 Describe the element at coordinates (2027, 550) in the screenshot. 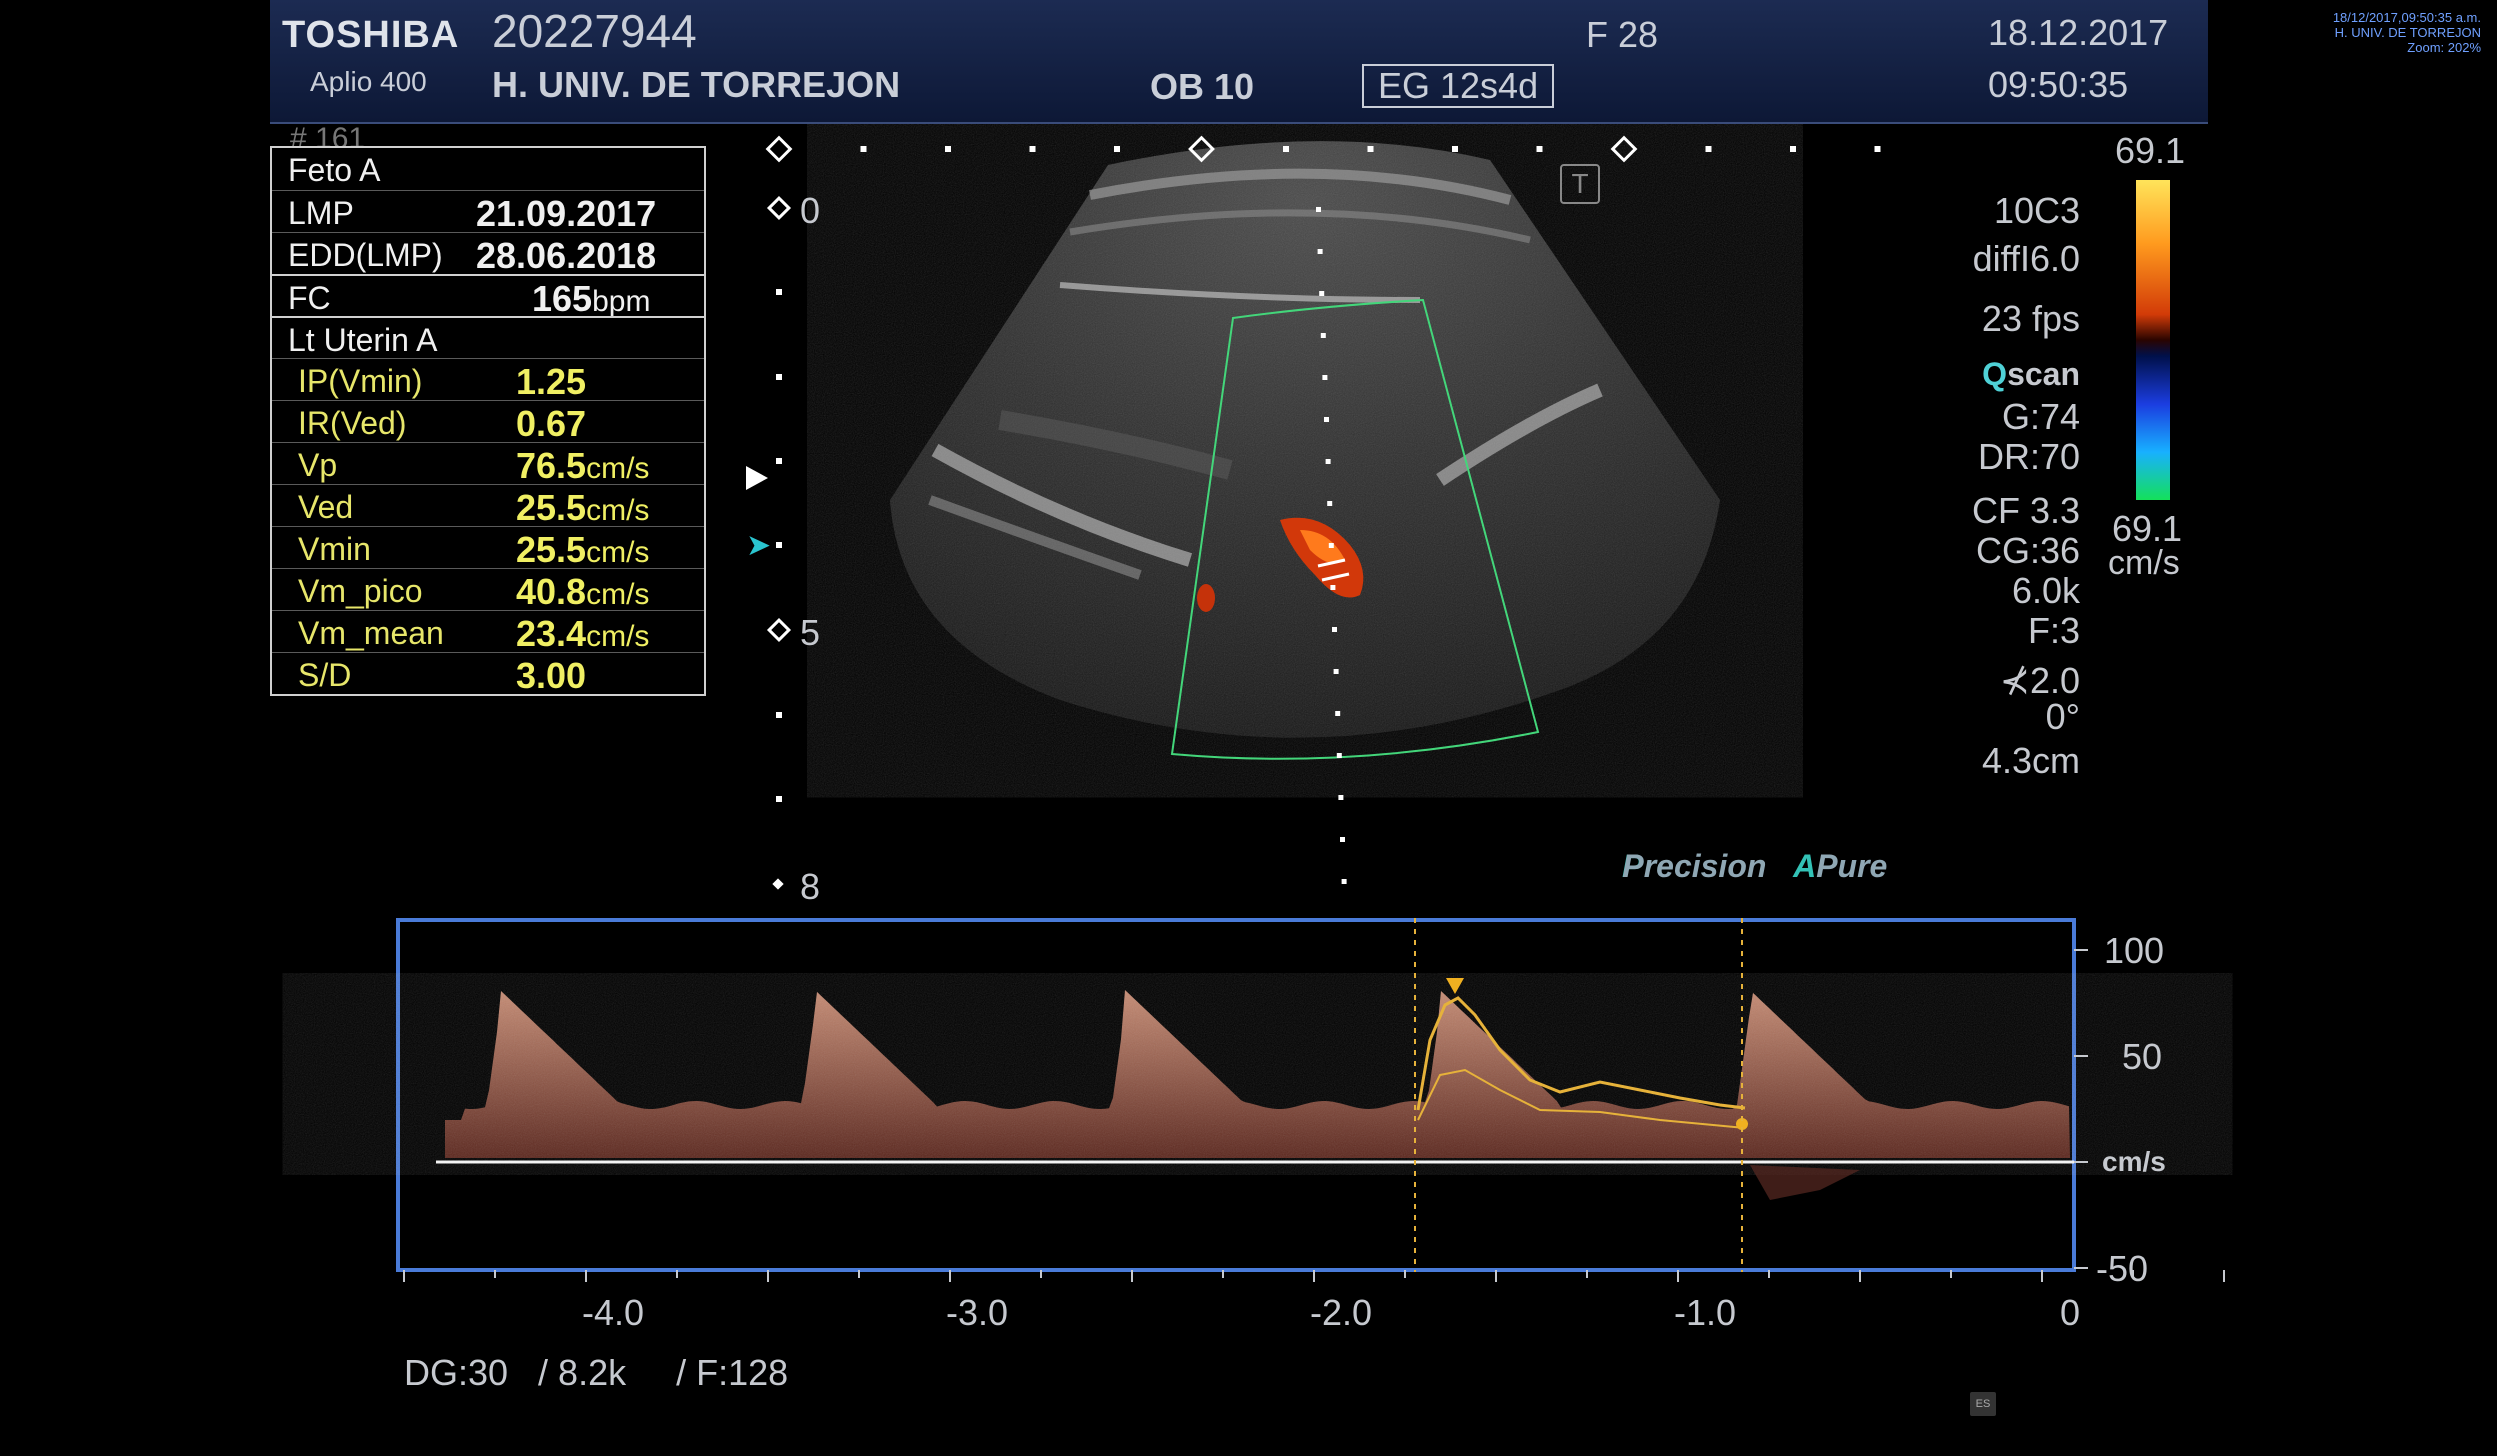

I see `cg-param: CG:36` at that location.